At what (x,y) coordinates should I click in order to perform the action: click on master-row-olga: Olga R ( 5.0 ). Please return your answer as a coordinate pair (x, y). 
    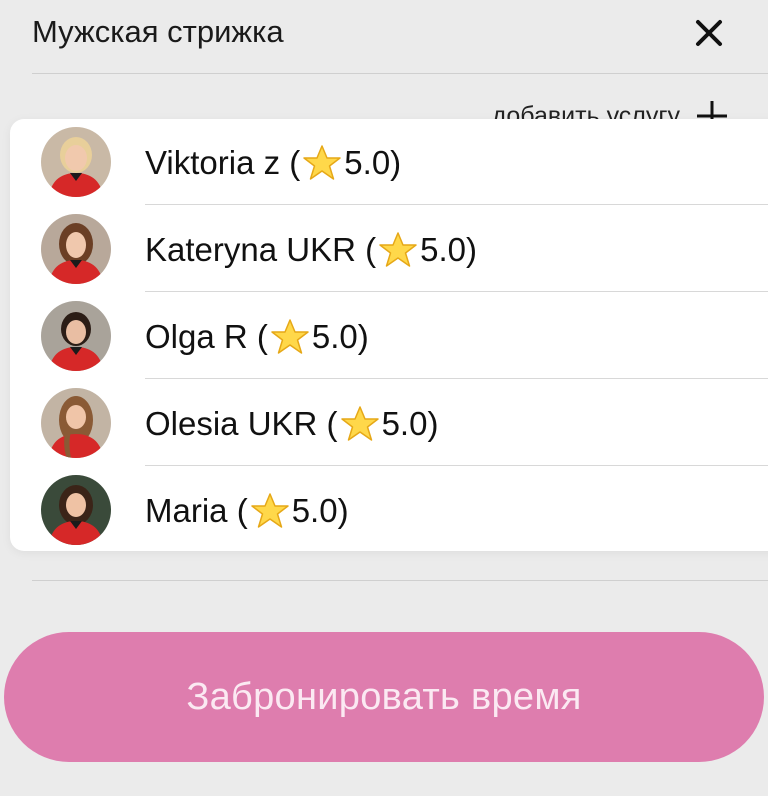
    Looking at the image, I should click on (389, 336).